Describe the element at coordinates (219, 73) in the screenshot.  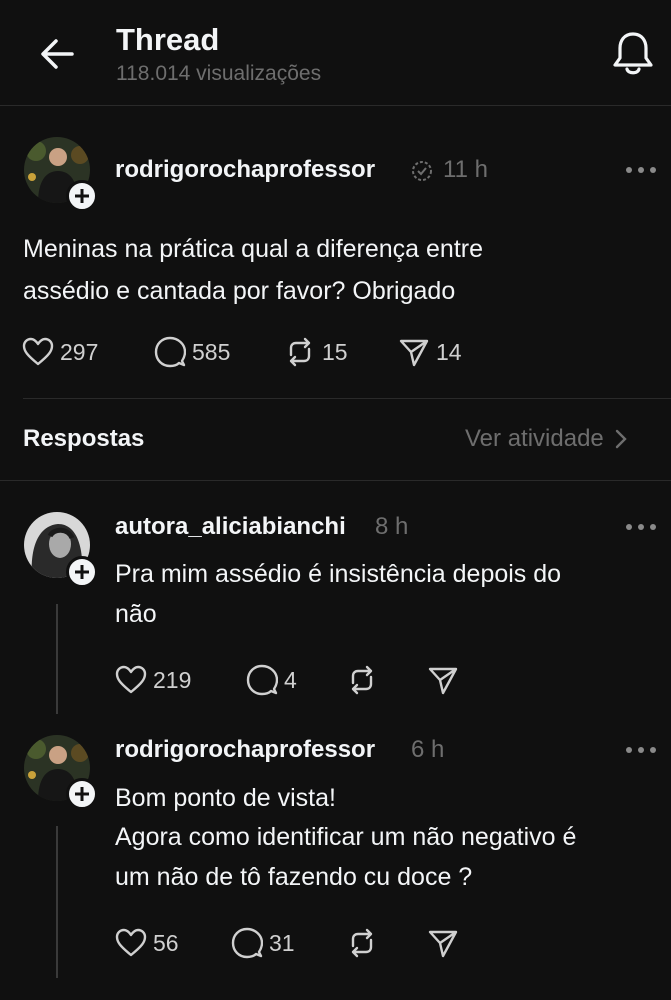
I see `view-count: 118.014 visualizações` at that location.